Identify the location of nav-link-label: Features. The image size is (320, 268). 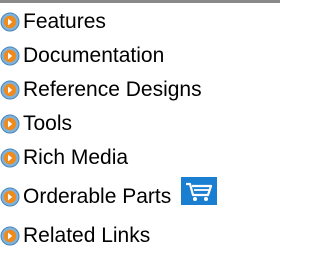
(64, 21).